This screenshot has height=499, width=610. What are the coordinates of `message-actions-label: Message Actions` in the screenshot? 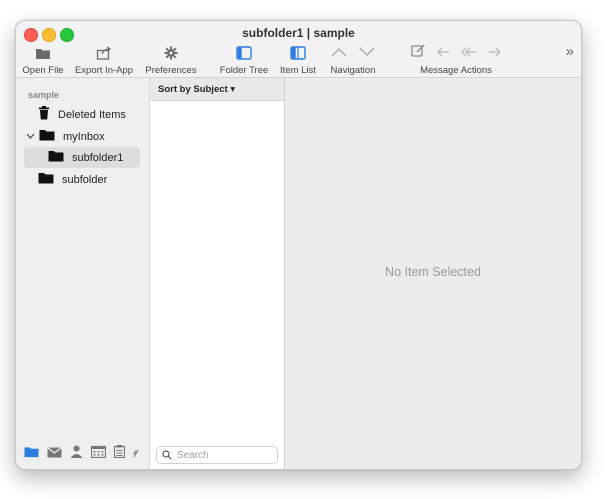 It's located at (456, 70).